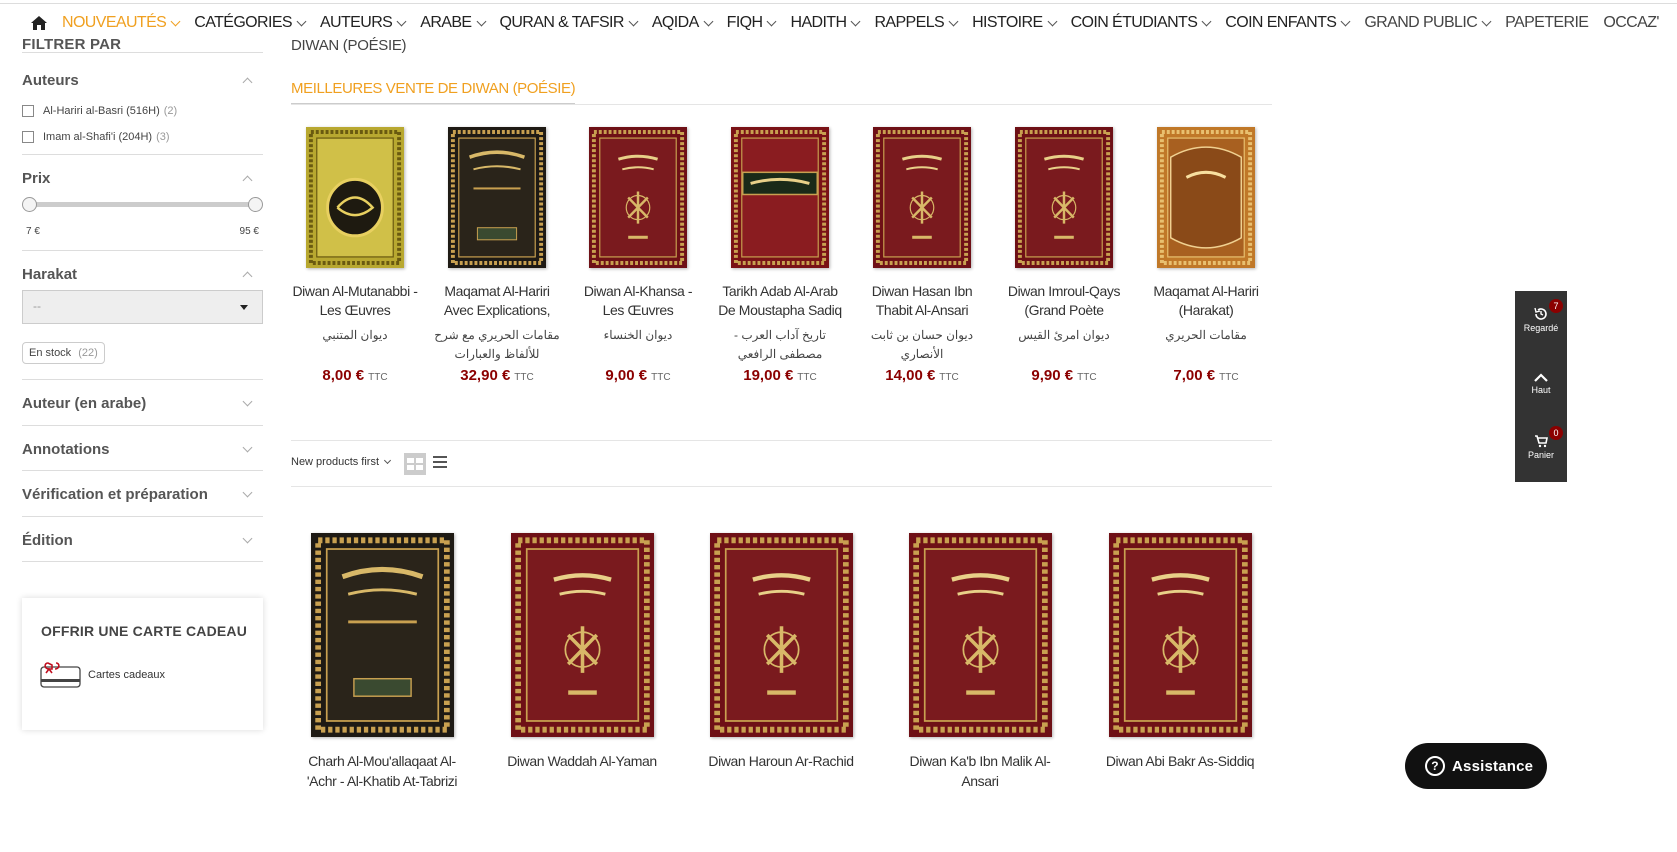 Image resolution: width=1677 pixels, height=852 pixels. Describe the element at coordinates (1180, 761) in the screenshot. I see `product-name: Diwan Abi Bakr As-Siddiq` at that location.